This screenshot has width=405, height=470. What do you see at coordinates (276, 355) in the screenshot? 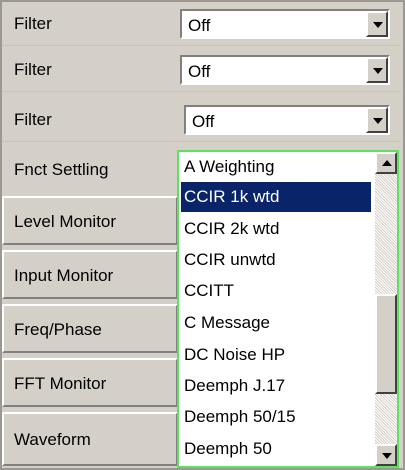
I see `dropdown-option: DC Noise HP` at bounding box center [276, 355].